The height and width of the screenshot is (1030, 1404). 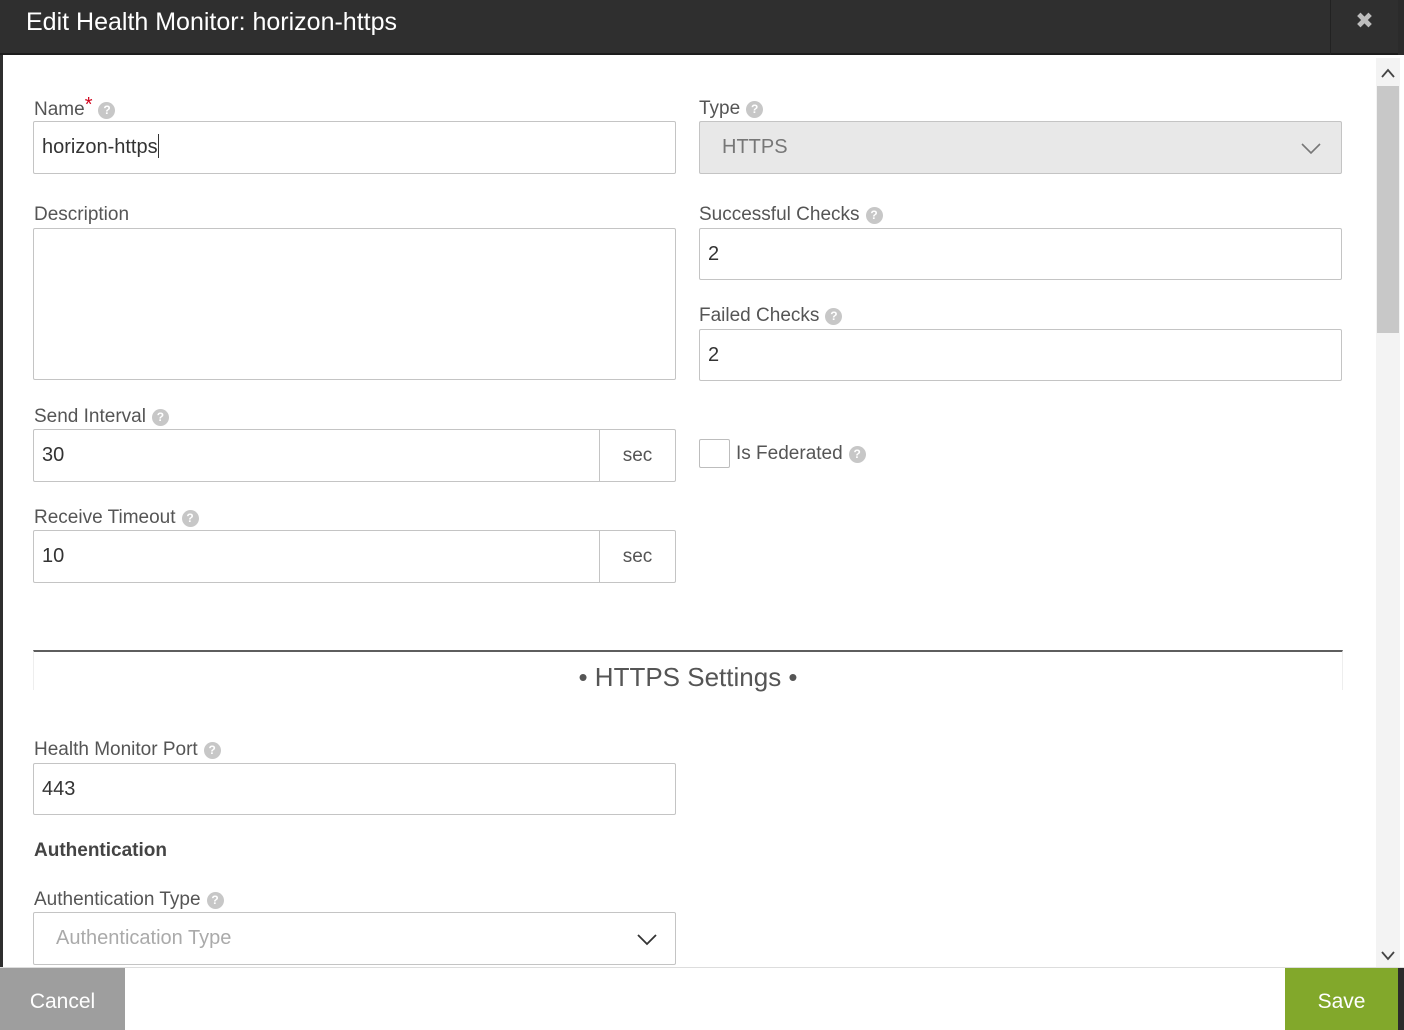 I want to click on successful-checks-label-text: Successful Checks, so click(x=779, y=214).